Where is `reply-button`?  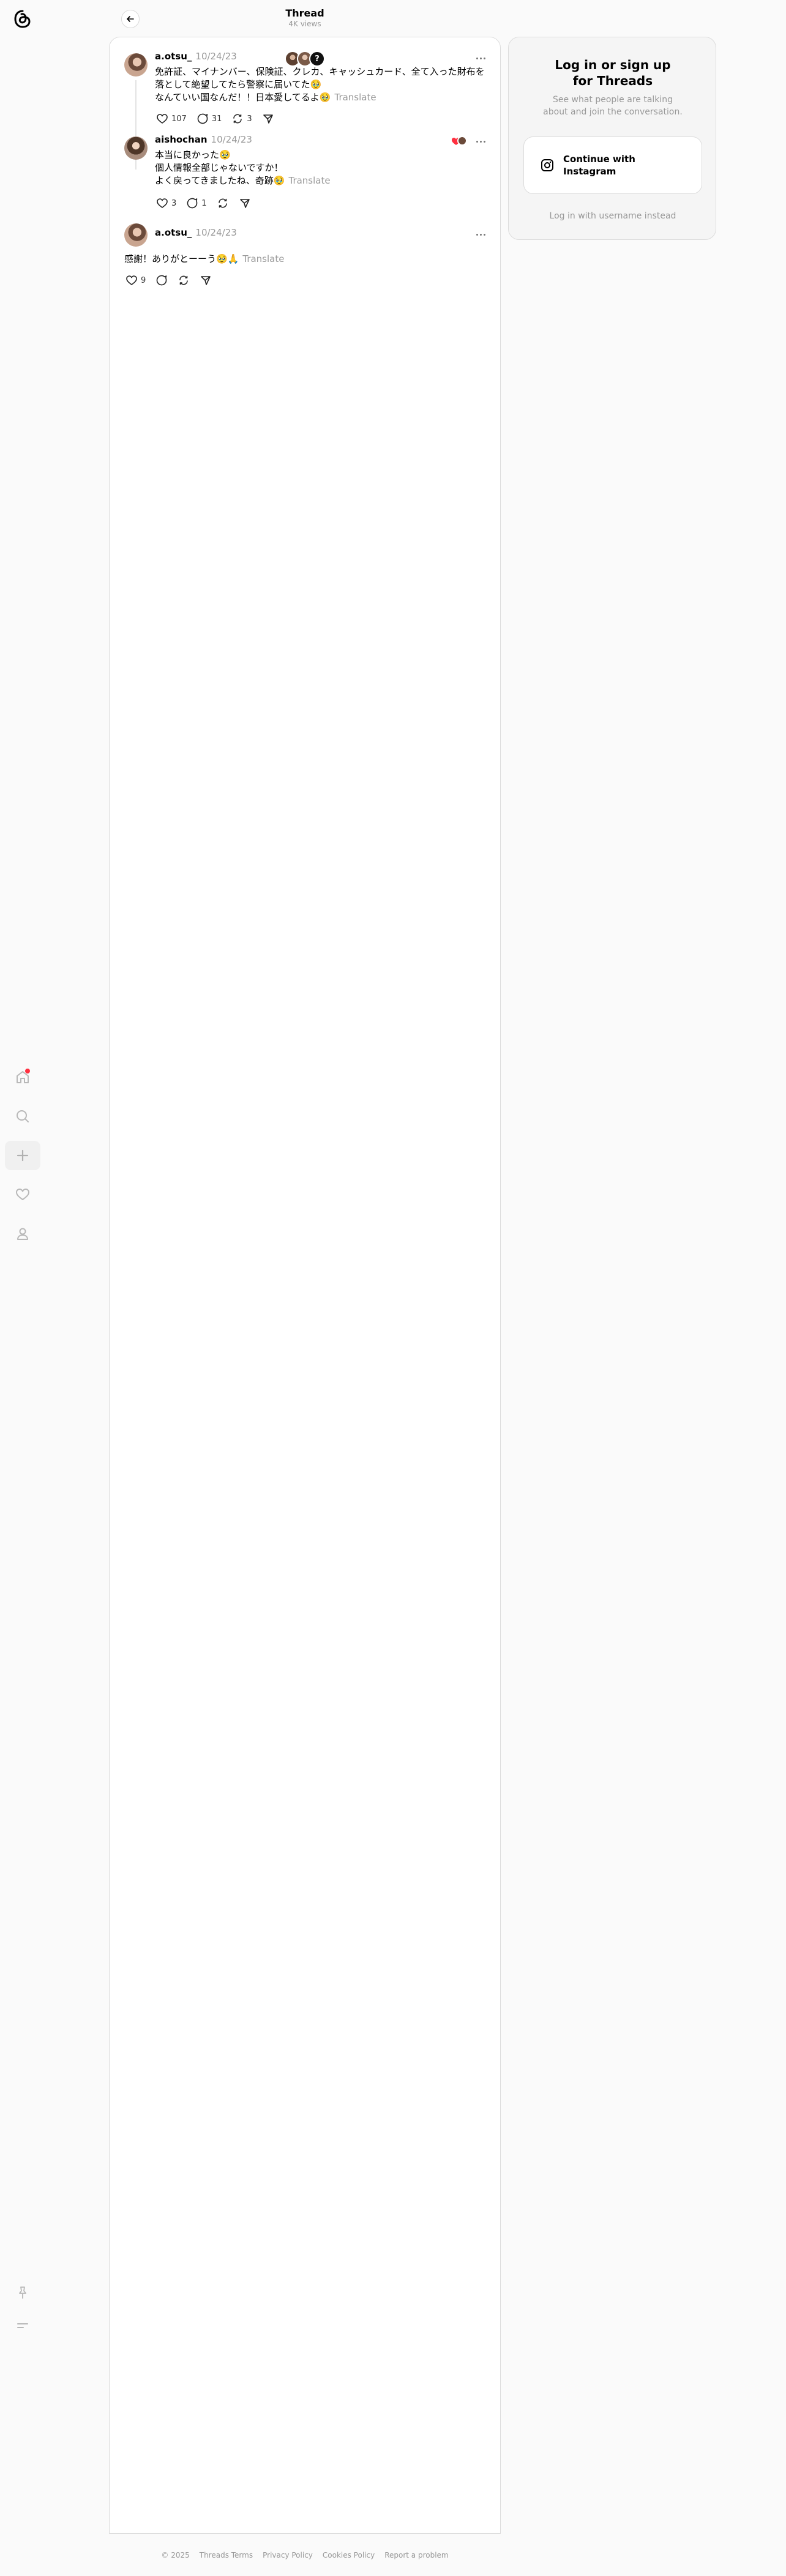
reply-button is located at coordinates (161, 280).